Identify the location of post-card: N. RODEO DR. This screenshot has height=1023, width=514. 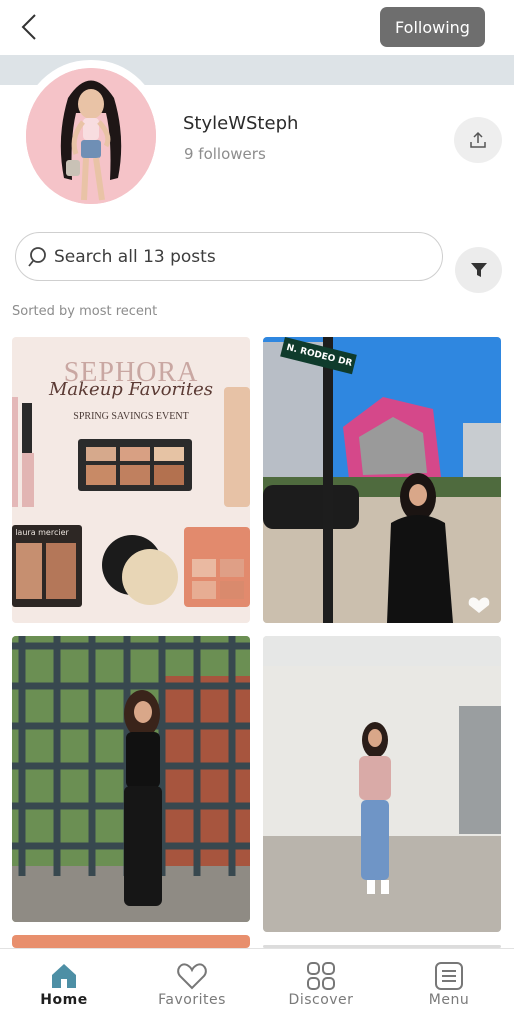
(382, 480).